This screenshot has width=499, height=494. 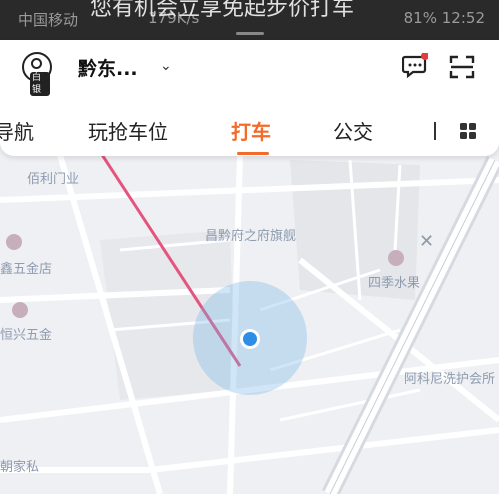 I want to click on notification-banner: 您有机会立享免起步价打车, so click(x=222, y=11).